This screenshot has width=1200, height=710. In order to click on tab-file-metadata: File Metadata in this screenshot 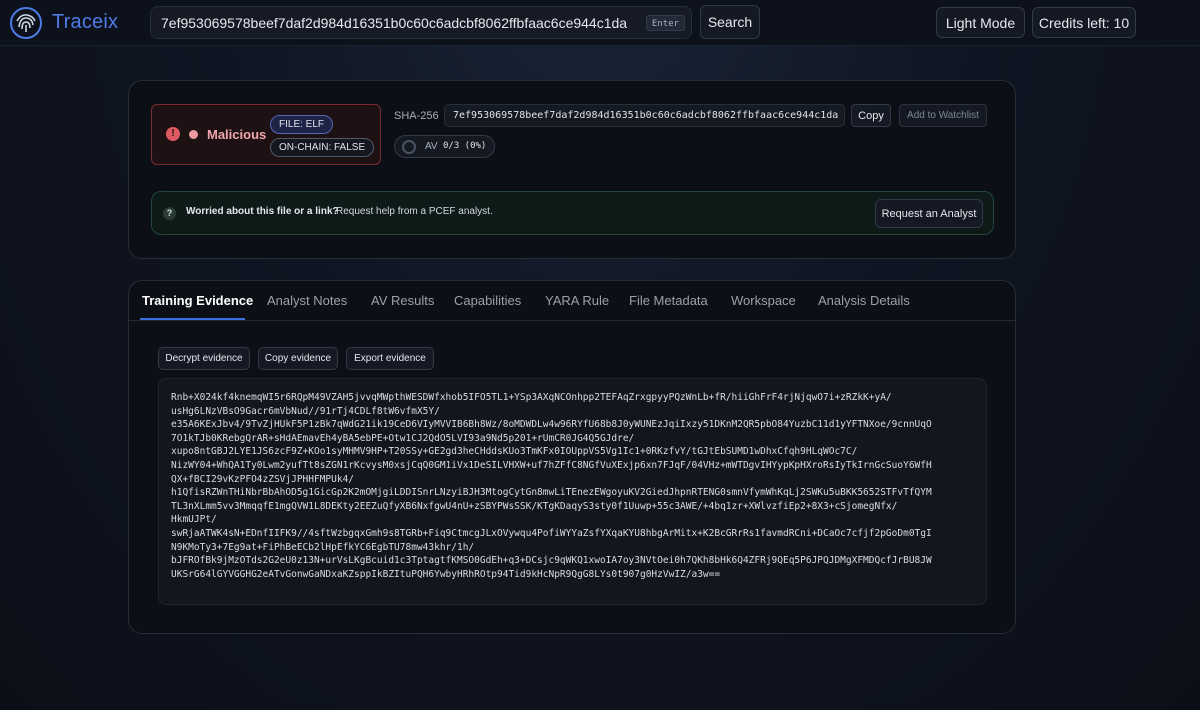, I will do `click(668, 300)`.